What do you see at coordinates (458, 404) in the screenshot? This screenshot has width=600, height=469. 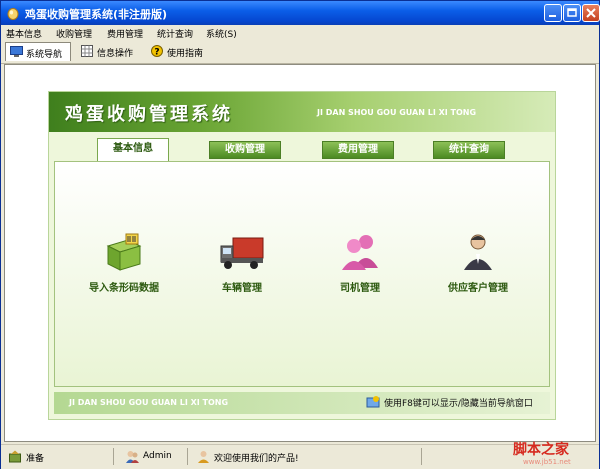 I see `nav-toggle-hint: 使用F8键可以显示/隐藏当前导航窗口` at bounding box center [458, 404].